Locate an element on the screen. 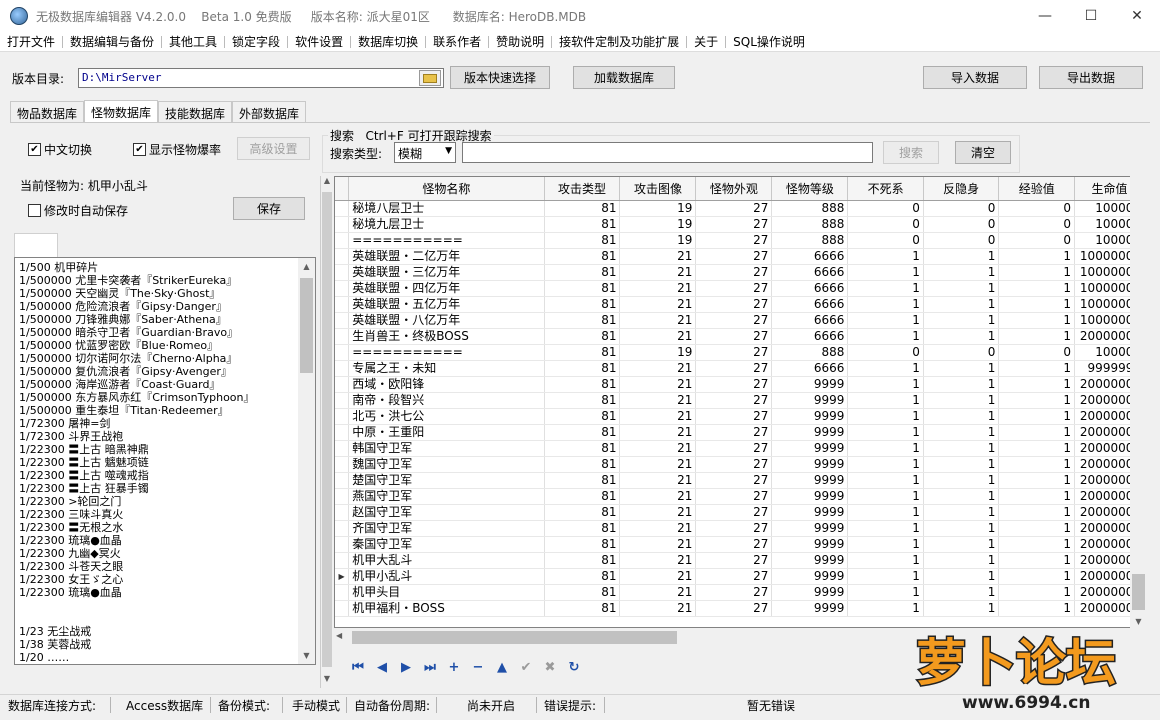 Image resolution: width=1160 pixels, height=720 pixels. export-button: 导出数据 is located at coordinates (1091, 77).